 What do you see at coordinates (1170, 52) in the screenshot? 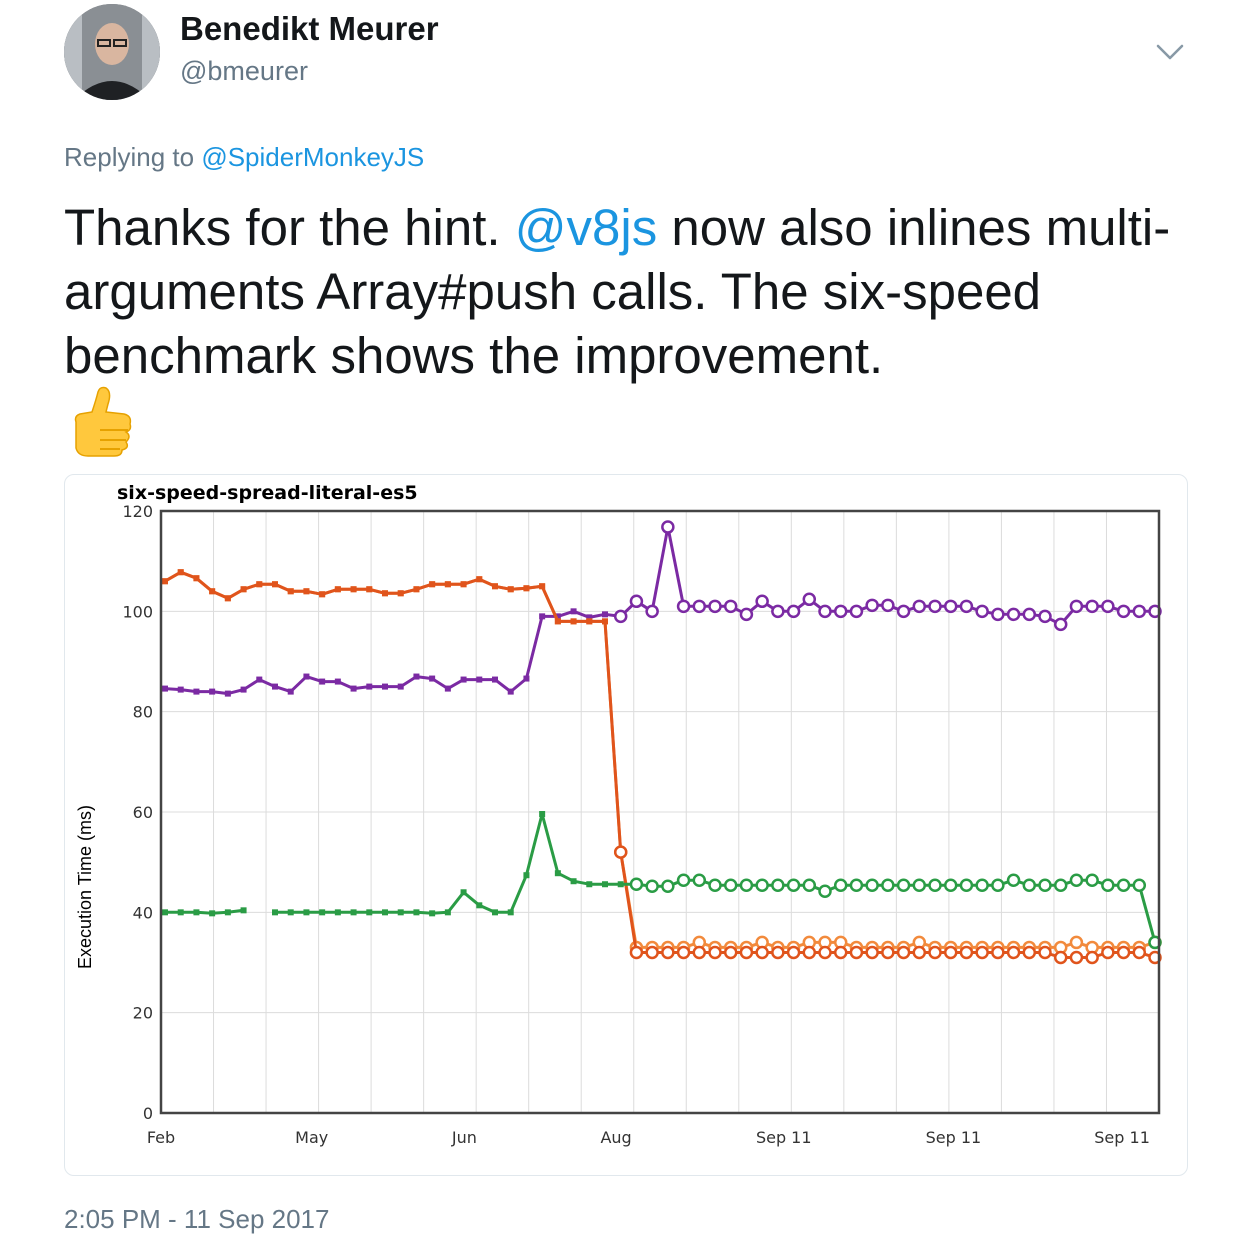
I see `chevron-down-icon` at bounding box center [1170, 52].